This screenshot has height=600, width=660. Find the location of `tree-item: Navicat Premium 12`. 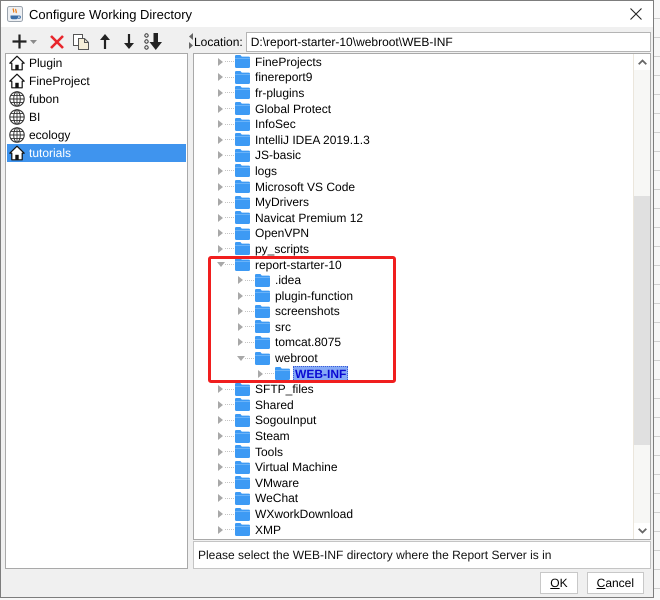

tree-item: Navicat Premium 12 is located at coordinates (309, 218).